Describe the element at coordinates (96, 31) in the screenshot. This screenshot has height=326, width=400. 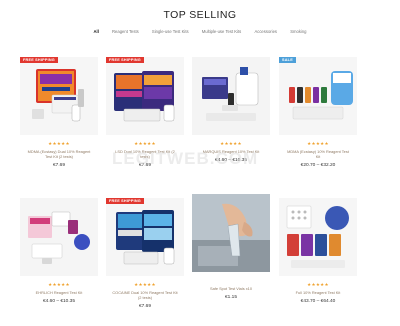
I see `filter-all: All` at that location.